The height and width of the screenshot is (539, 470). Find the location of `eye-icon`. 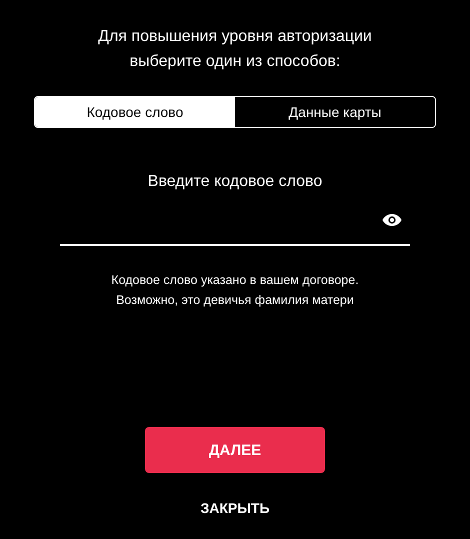

eye-icon is located at coordinates (392, 220).